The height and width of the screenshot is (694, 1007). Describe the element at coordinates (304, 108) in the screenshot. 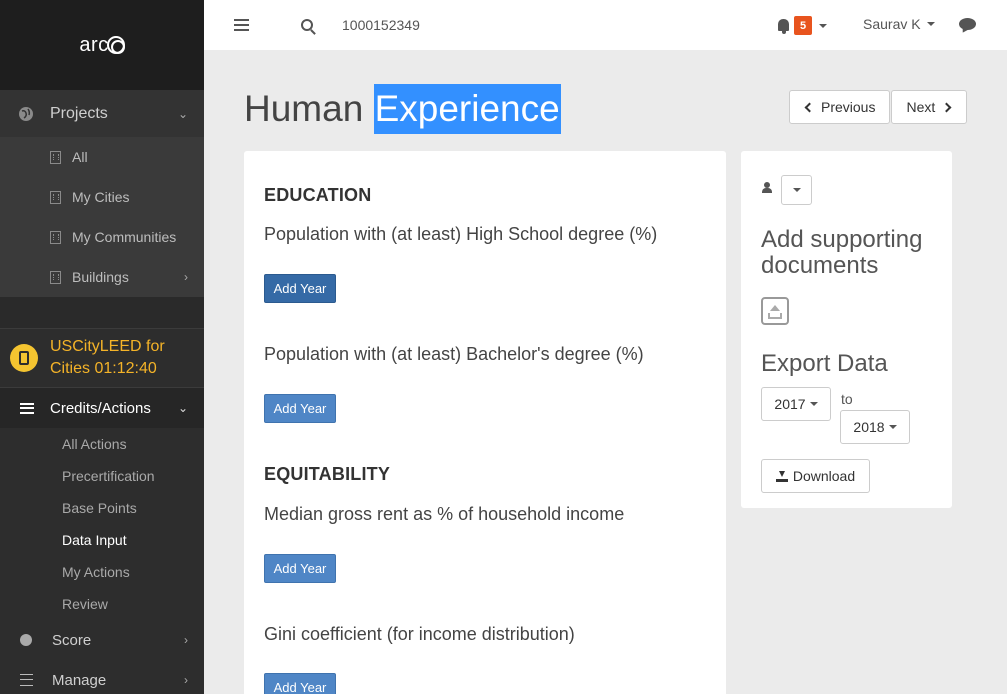

I see `title-part1: Human` at that location.